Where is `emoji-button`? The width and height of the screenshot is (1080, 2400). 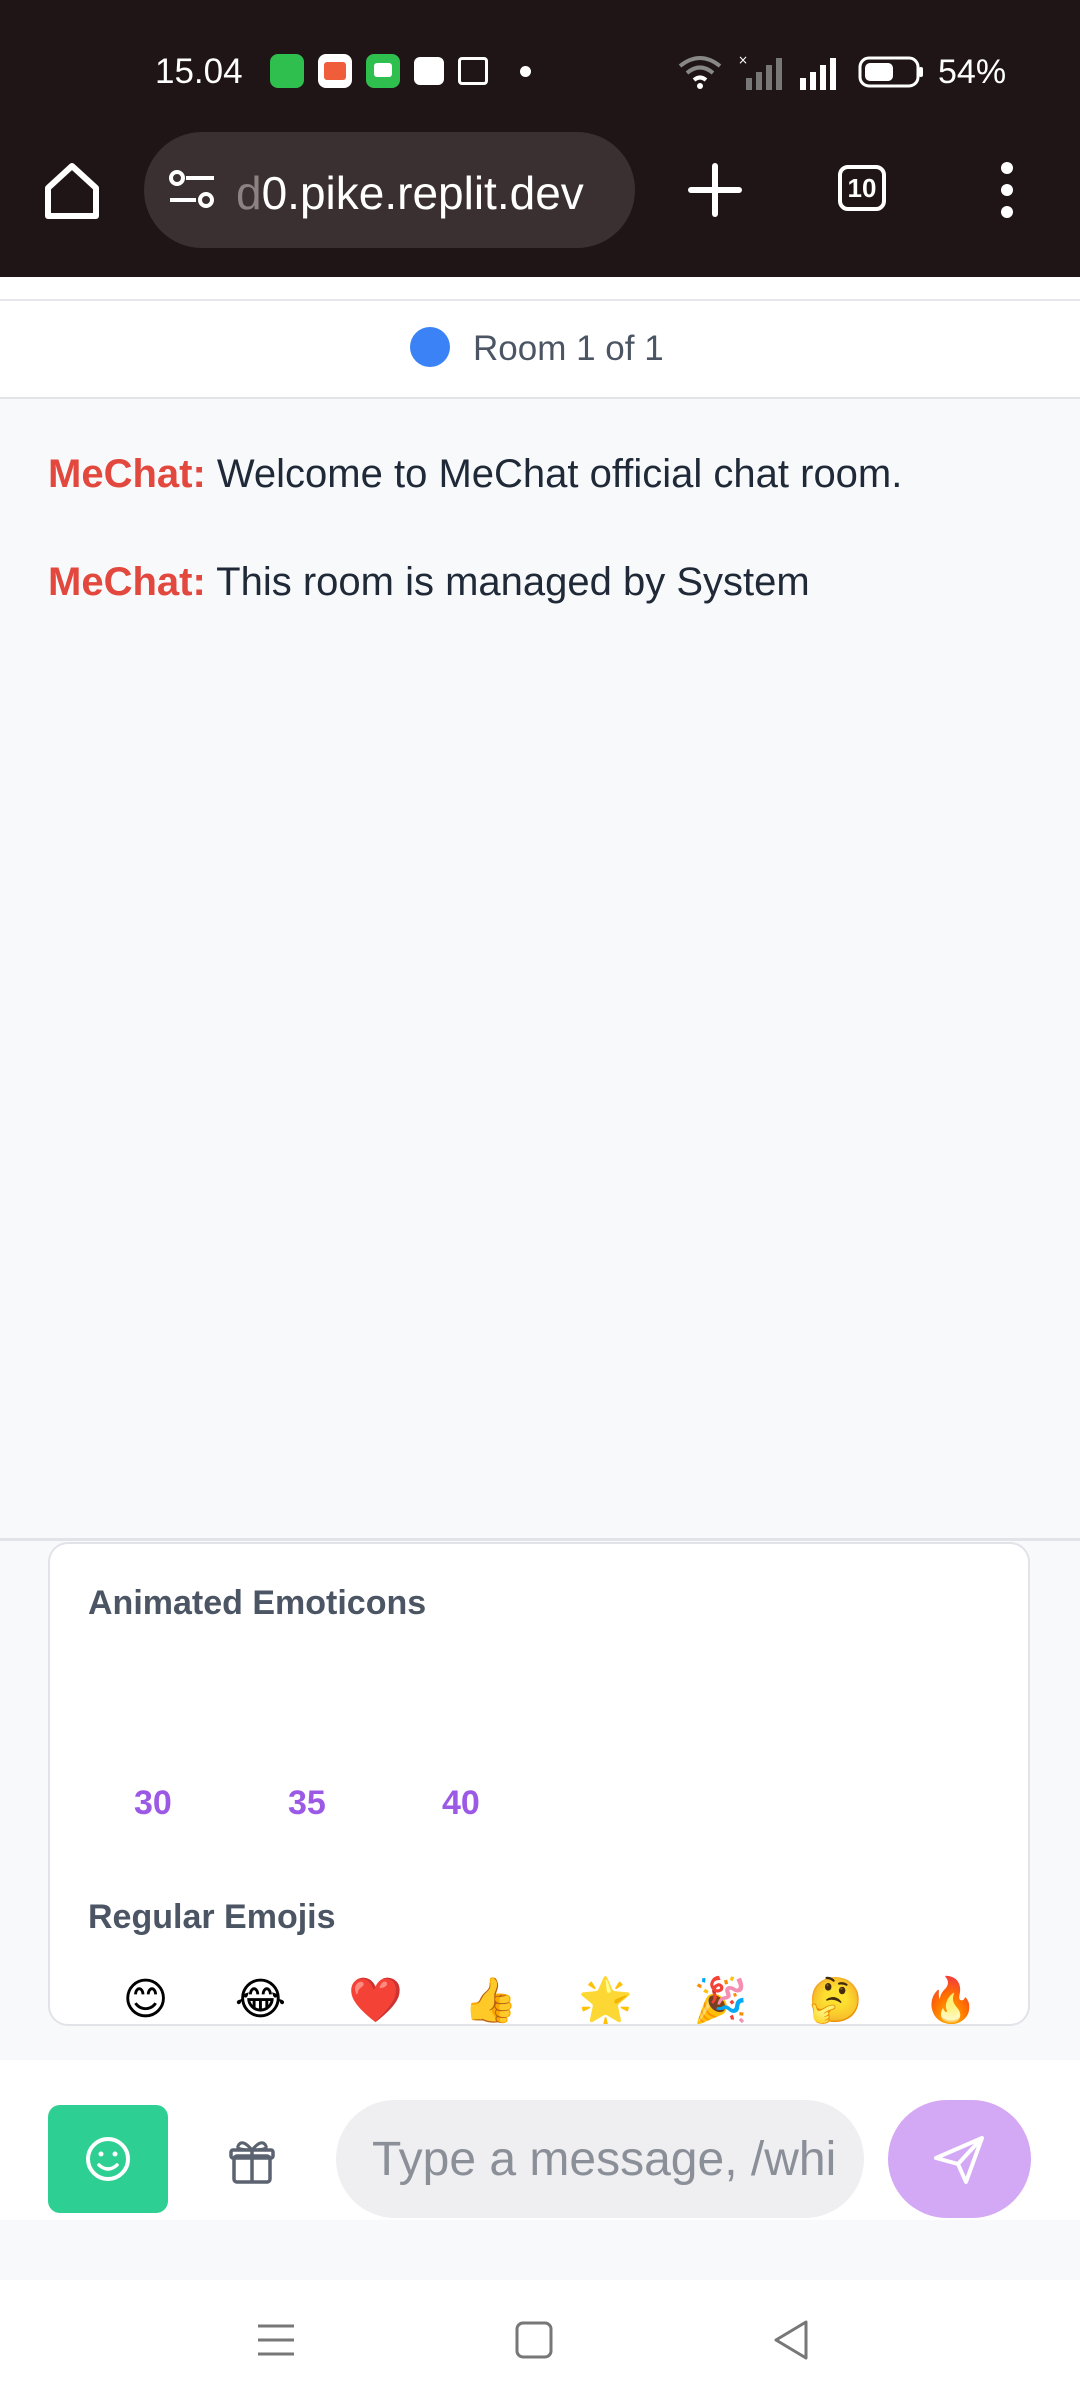 emoji-button is located at coordinates (108, 2159).